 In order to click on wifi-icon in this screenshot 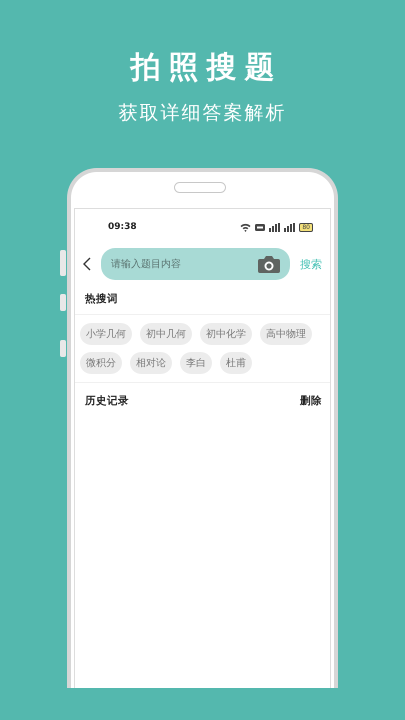, I will do `click(246, 227)`.